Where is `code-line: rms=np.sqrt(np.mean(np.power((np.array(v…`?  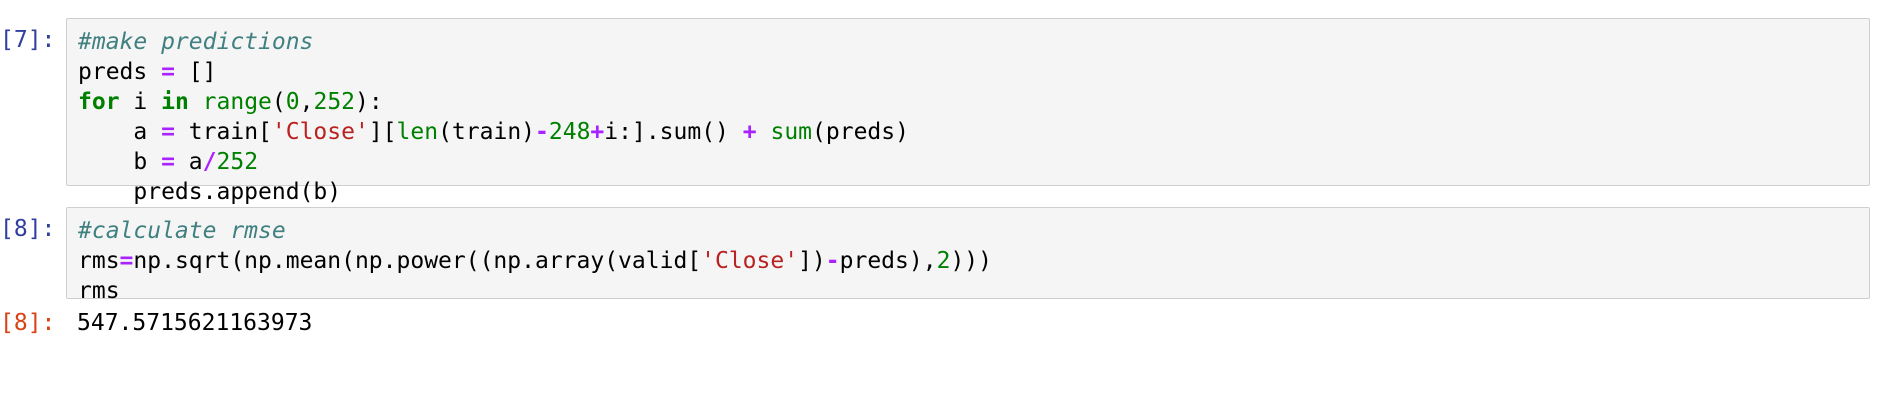 code-line: rms=np.sqrt(np.mean(np.power((np.array(v… is located at coordinates (973, 261).